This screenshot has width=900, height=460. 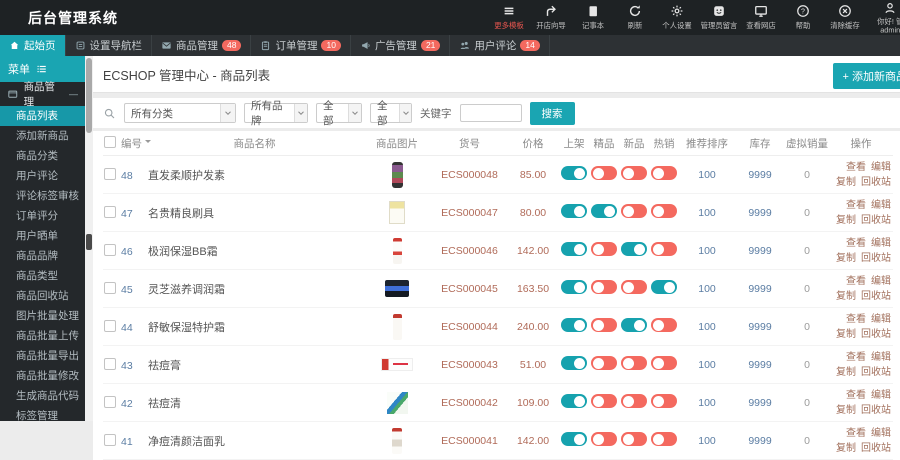 I want to click on sidebar-item: 商品品牌, so click(x=42, y=256).